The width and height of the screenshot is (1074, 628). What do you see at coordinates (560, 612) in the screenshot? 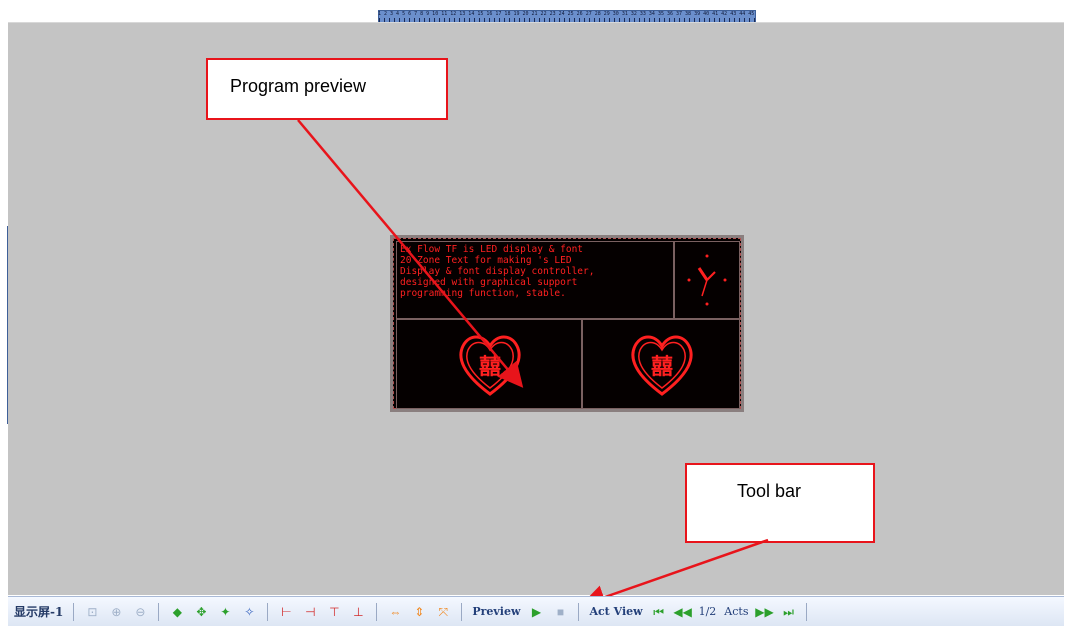
I see `stop-icon: ■` at bounding box center [560, 612].